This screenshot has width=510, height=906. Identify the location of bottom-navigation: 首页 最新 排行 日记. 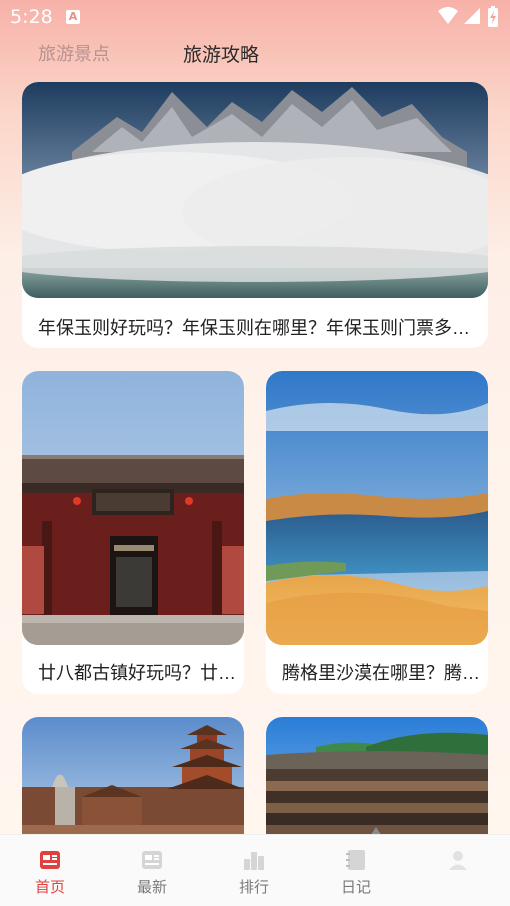
(255, 870).